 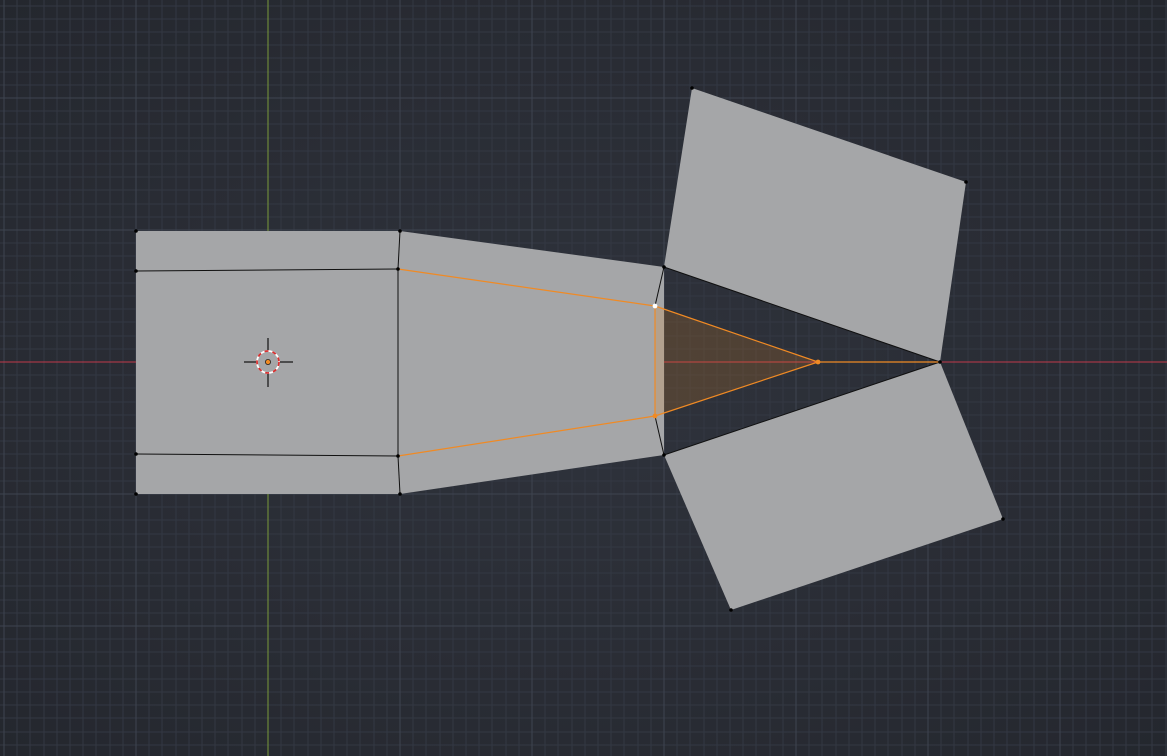 I want to click on object-origin-icon, so click(x=267, y=361).